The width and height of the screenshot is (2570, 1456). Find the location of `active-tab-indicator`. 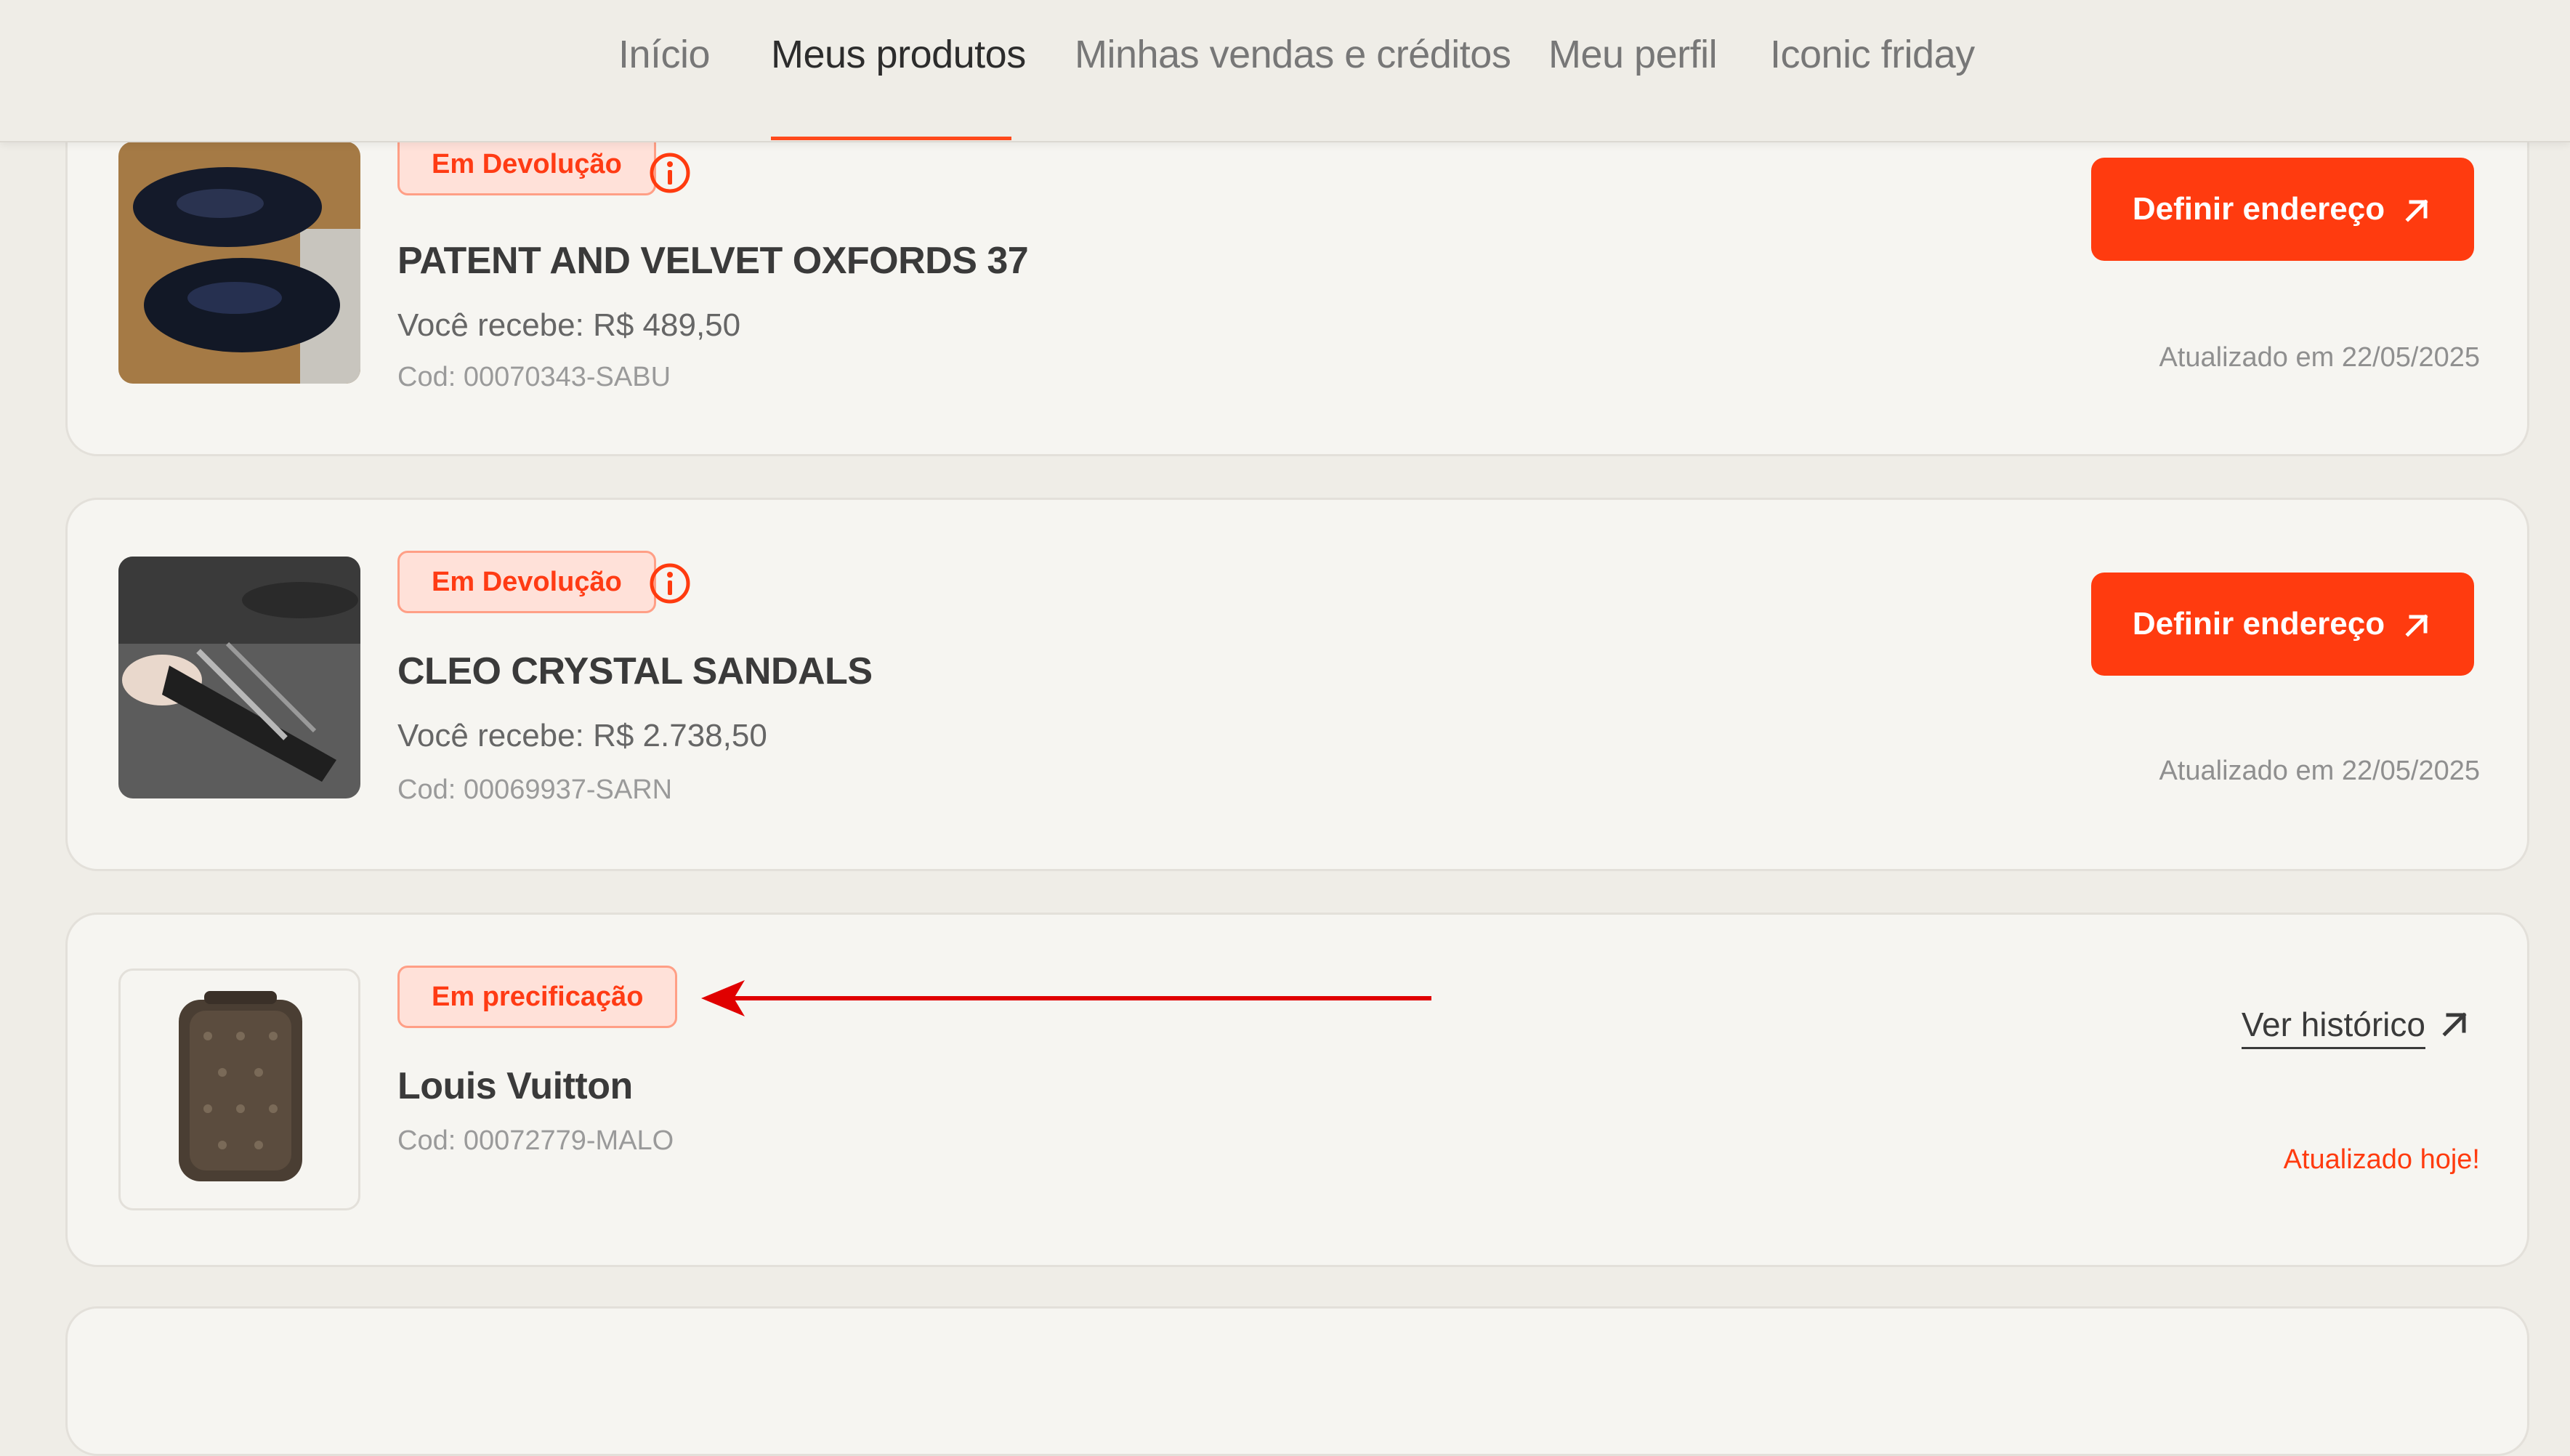

active-tab-indicator is located at coordinates (891, 138).